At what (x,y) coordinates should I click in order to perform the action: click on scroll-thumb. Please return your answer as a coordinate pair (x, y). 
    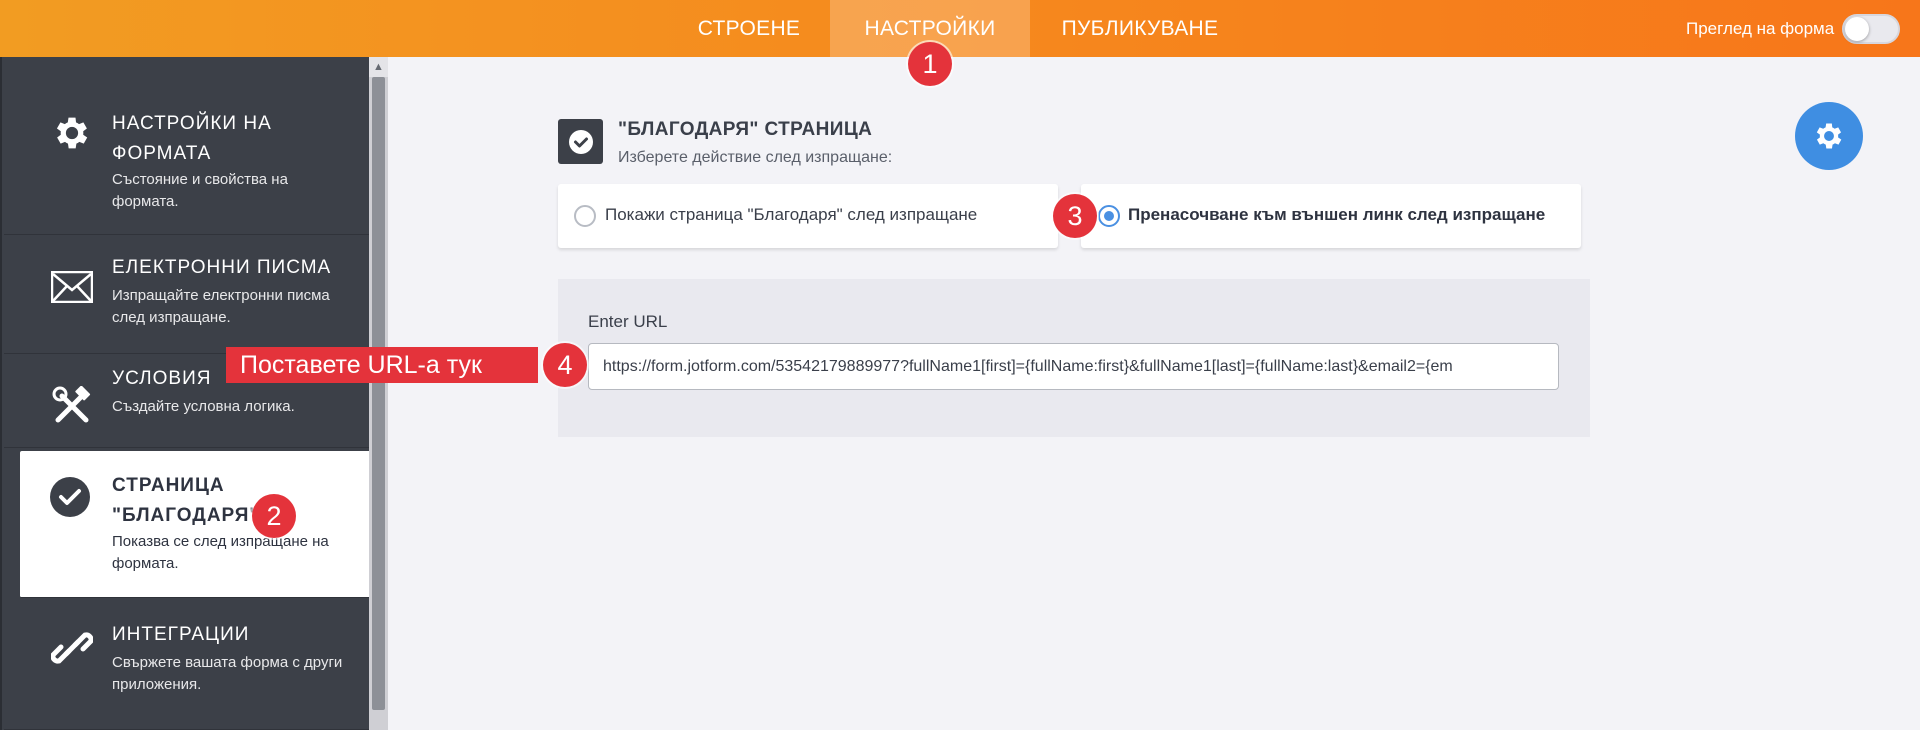
    Looking at the image, I should click on (378, 393).